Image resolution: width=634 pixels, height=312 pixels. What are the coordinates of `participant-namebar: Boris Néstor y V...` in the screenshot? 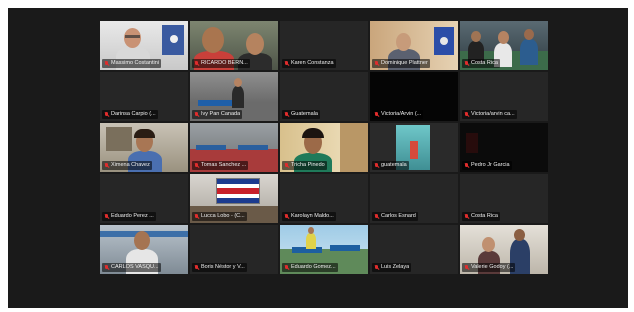 It's located at (219, 267).